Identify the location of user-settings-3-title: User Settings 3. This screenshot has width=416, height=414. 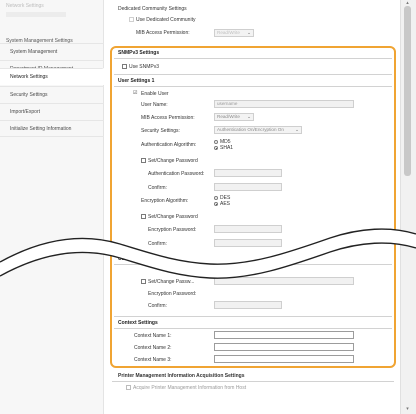
(136, 259).